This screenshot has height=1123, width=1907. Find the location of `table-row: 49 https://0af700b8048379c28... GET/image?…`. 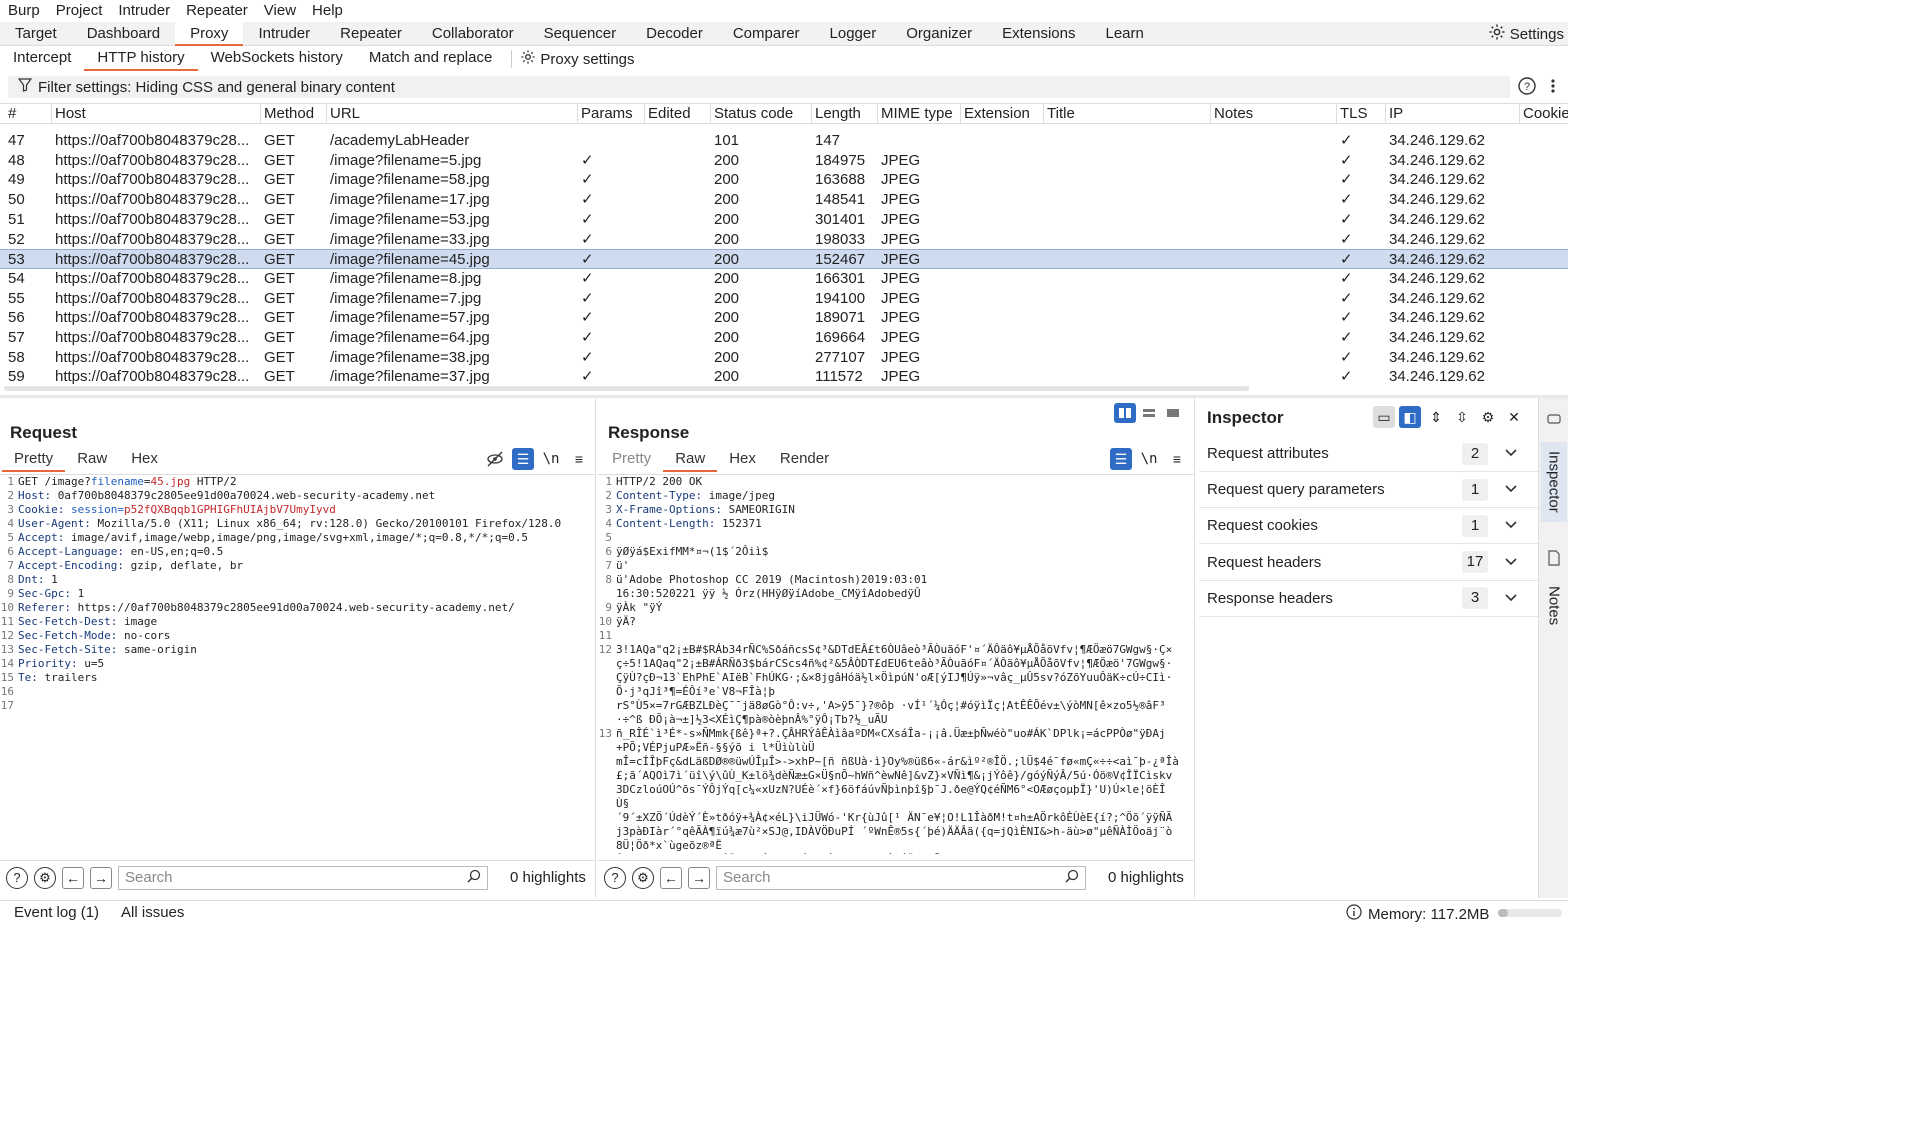

table-row: 49 https://0af700b8048379c28... GET/image?… is located at coordinates (784, 180).